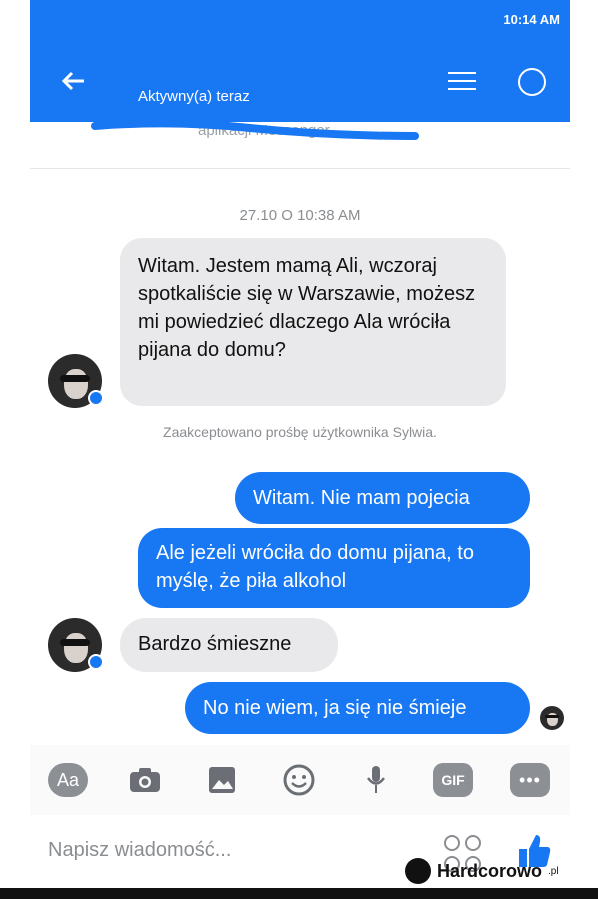  What do you see at coordinates (552, 718) in the screenshot?
I see `seen-avatar` at bounding box center [552, 718].